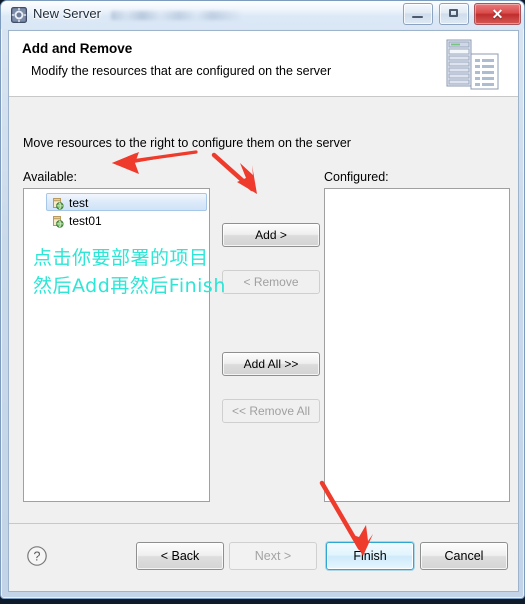 The image size is (525, 604). Describe the element at coordinates (50, 177) in the screenshot. I see `available-list-label: Available:` at that location.